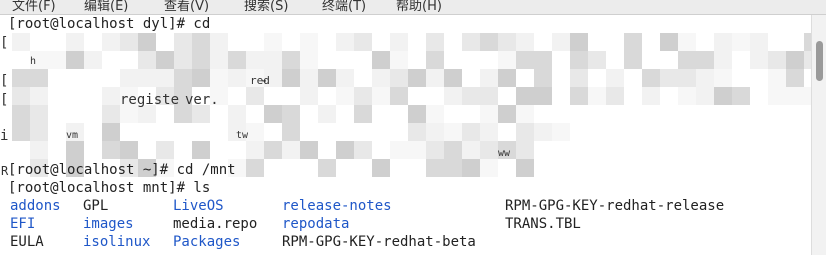  What do you see at coordinates (818, 135) in the screenshot?
I see `scrollbar` at bounding box center [818, 135].